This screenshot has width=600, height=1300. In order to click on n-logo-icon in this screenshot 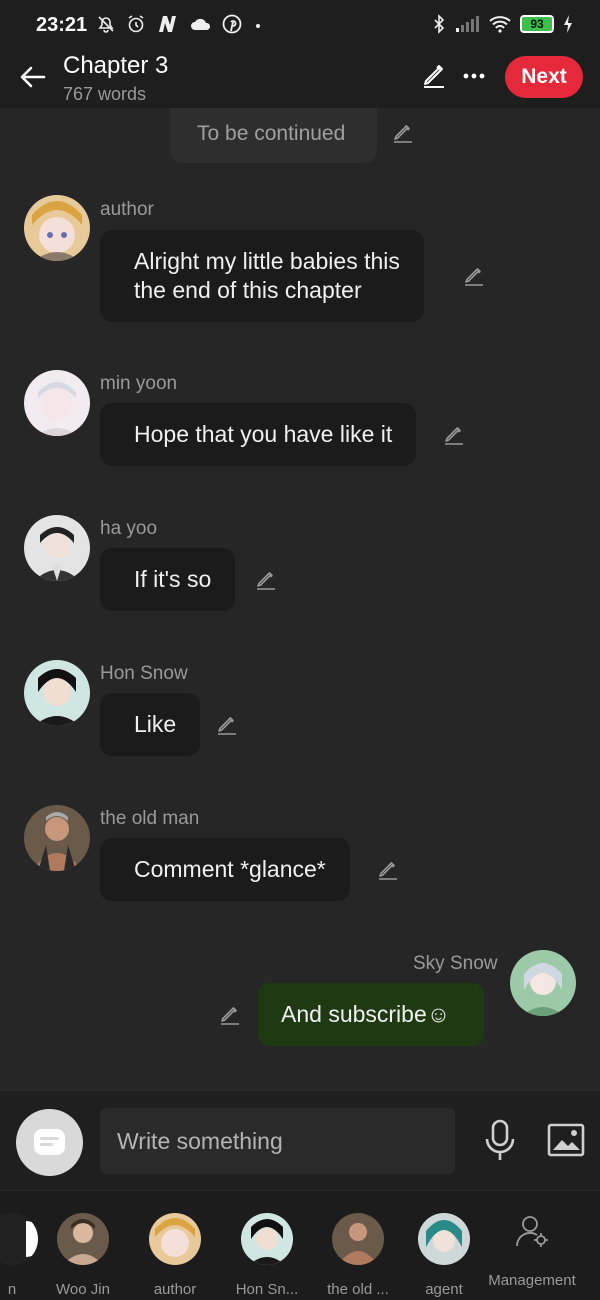, I will do `click(167, 24)`.